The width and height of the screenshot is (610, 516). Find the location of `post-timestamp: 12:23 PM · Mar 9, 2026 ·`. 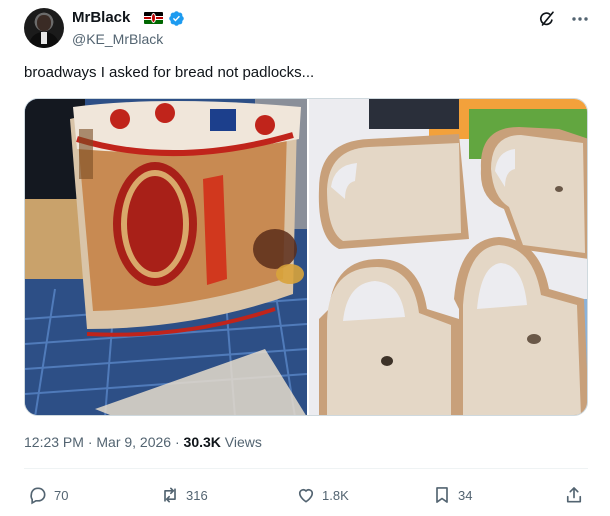

post-timestamp: 12:23 PM · Mar 9, 2026 · is located at coordinates (104, 442).